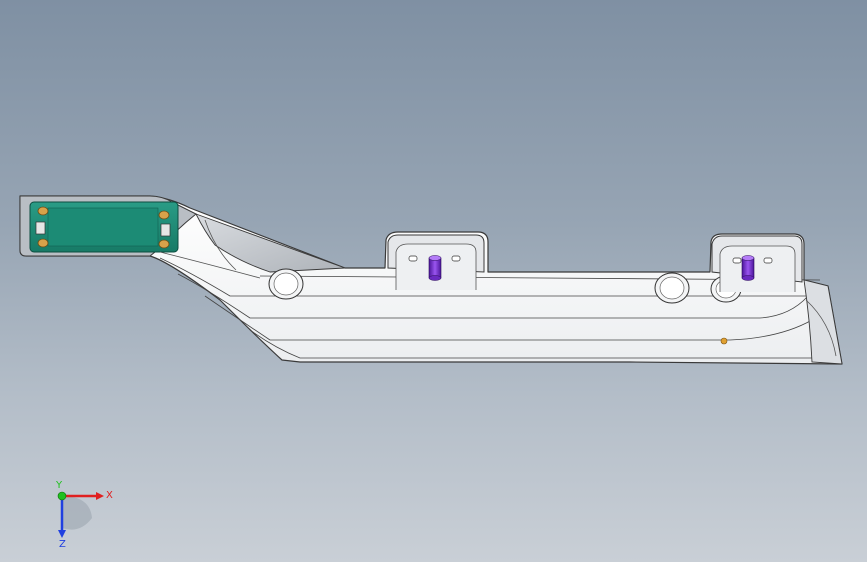 Image resolution: width=867 pixels, height=562 pixels. I want to click on reference-point, so click(724, 341).